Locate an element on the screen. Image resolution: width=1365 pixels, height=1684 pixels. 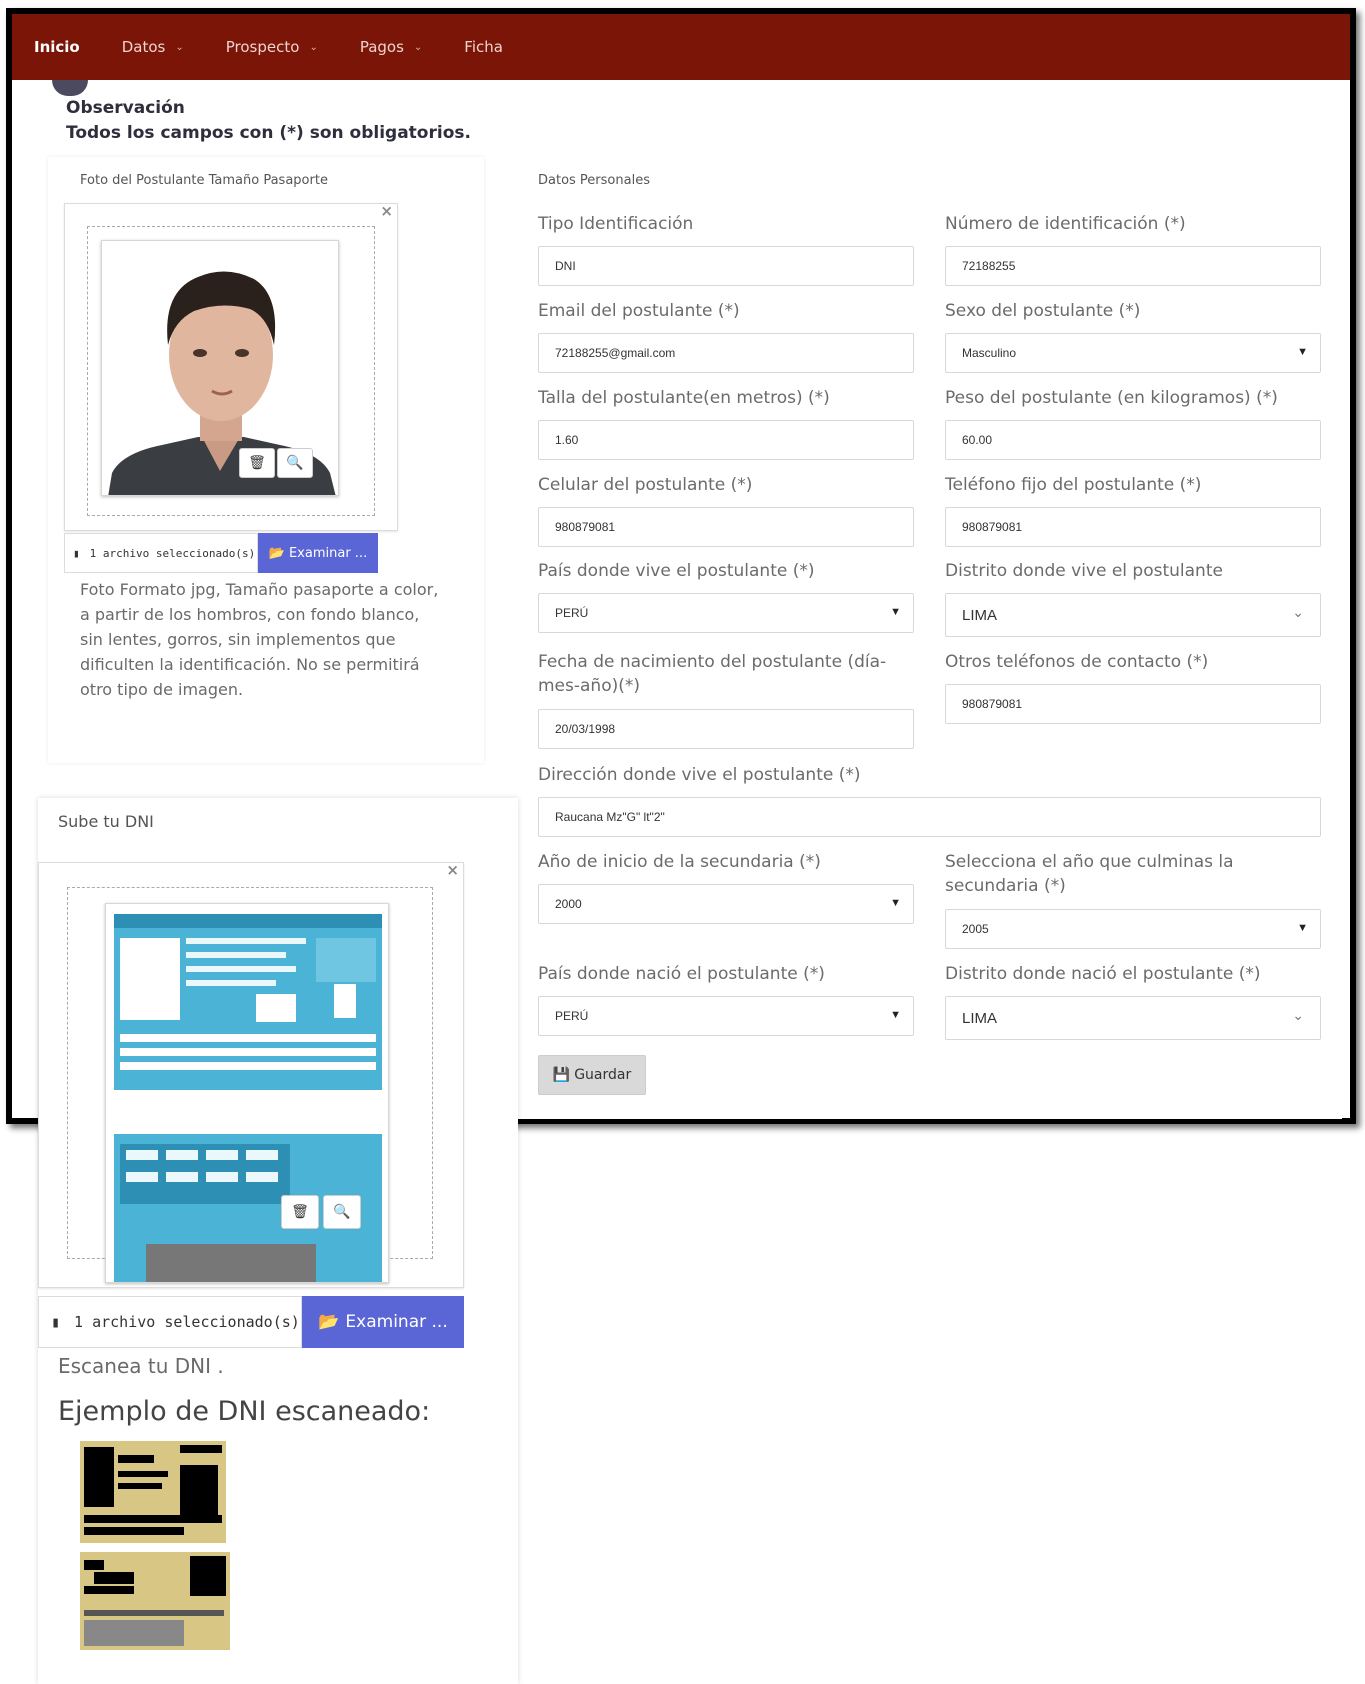
dni-example-back-image is located at coordinates (155, 1601).